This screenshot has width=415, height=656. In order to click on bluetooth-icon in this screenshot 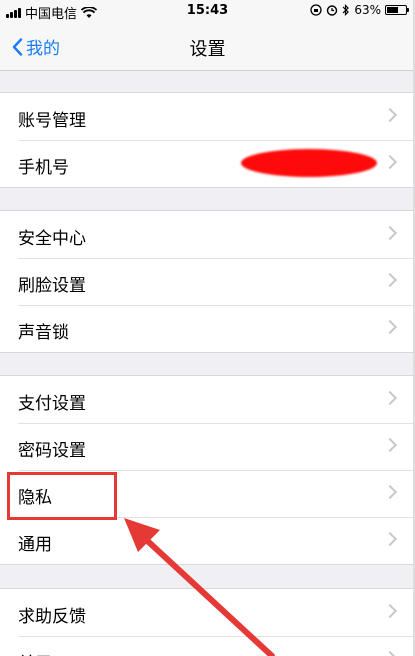, I will do `click(346, 10)`.